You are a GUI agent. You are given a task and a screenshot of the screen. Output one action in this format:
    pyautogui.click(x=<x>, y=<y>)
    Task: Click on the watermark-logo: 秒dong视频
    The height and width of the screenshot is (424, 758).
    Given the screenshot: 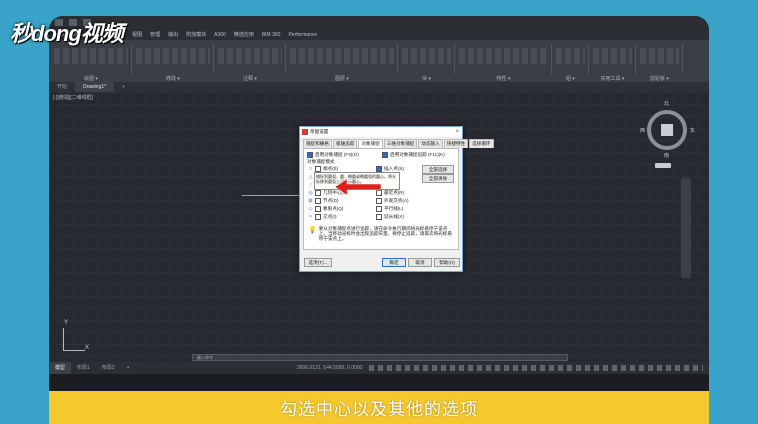 What is the action you would take?
    pyautogui.click(x=67, y=33)
    